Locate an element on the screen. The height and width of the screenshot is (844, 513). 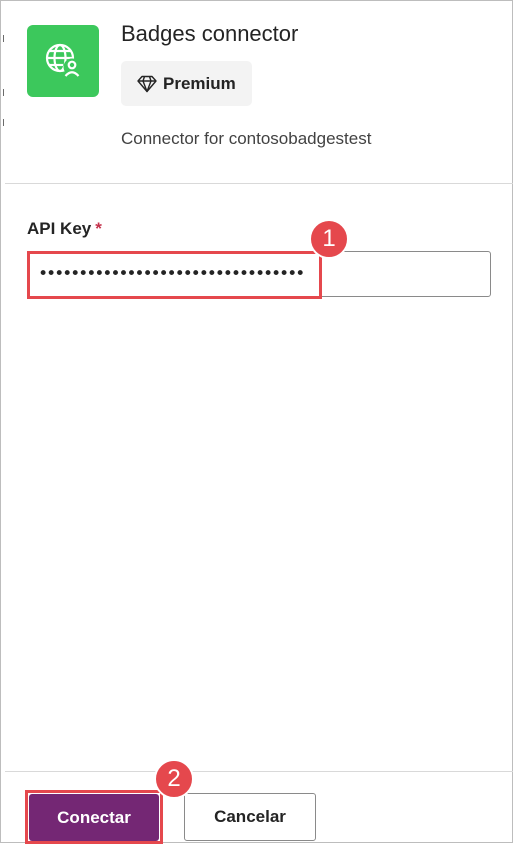
api-key-label: API Key * is located at coordinates (64, 229).